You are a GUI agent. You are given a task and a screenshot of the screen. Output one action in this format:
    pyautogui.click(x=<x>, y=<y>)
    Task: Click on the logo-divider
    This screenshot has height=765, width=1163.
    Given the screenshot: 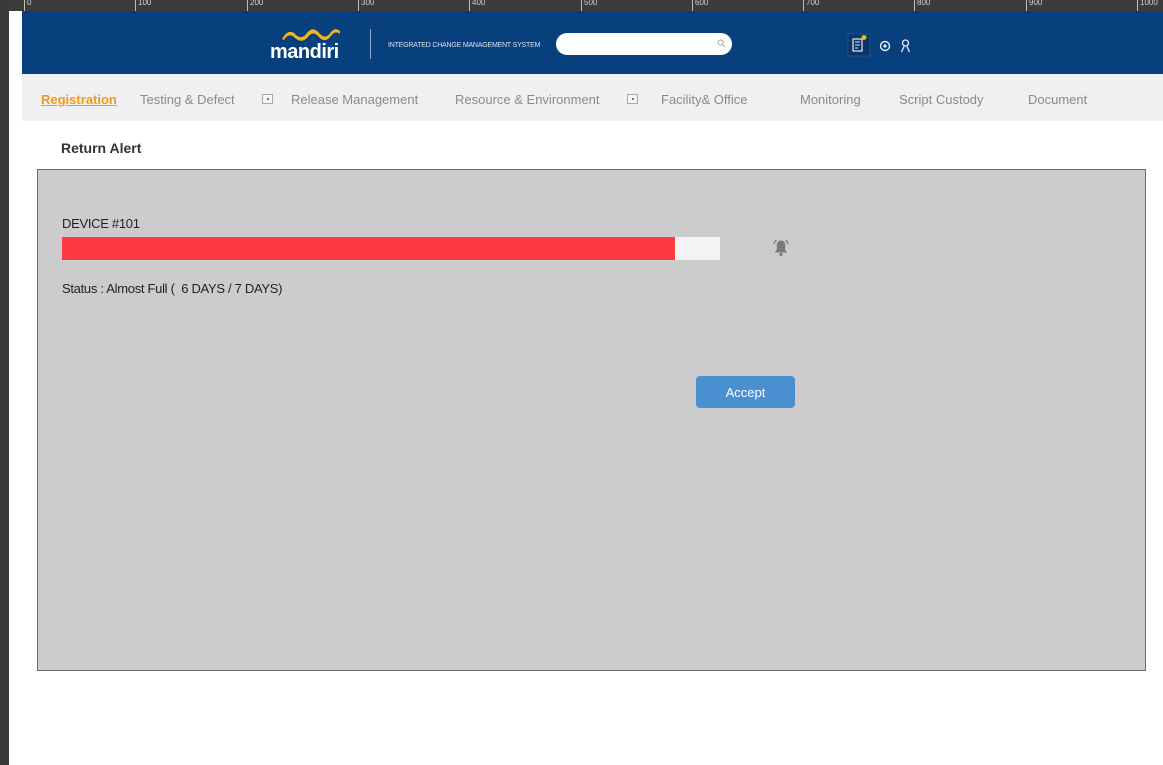 What is the action you would take?
    pyautogui.click(x=370, y=44)
    